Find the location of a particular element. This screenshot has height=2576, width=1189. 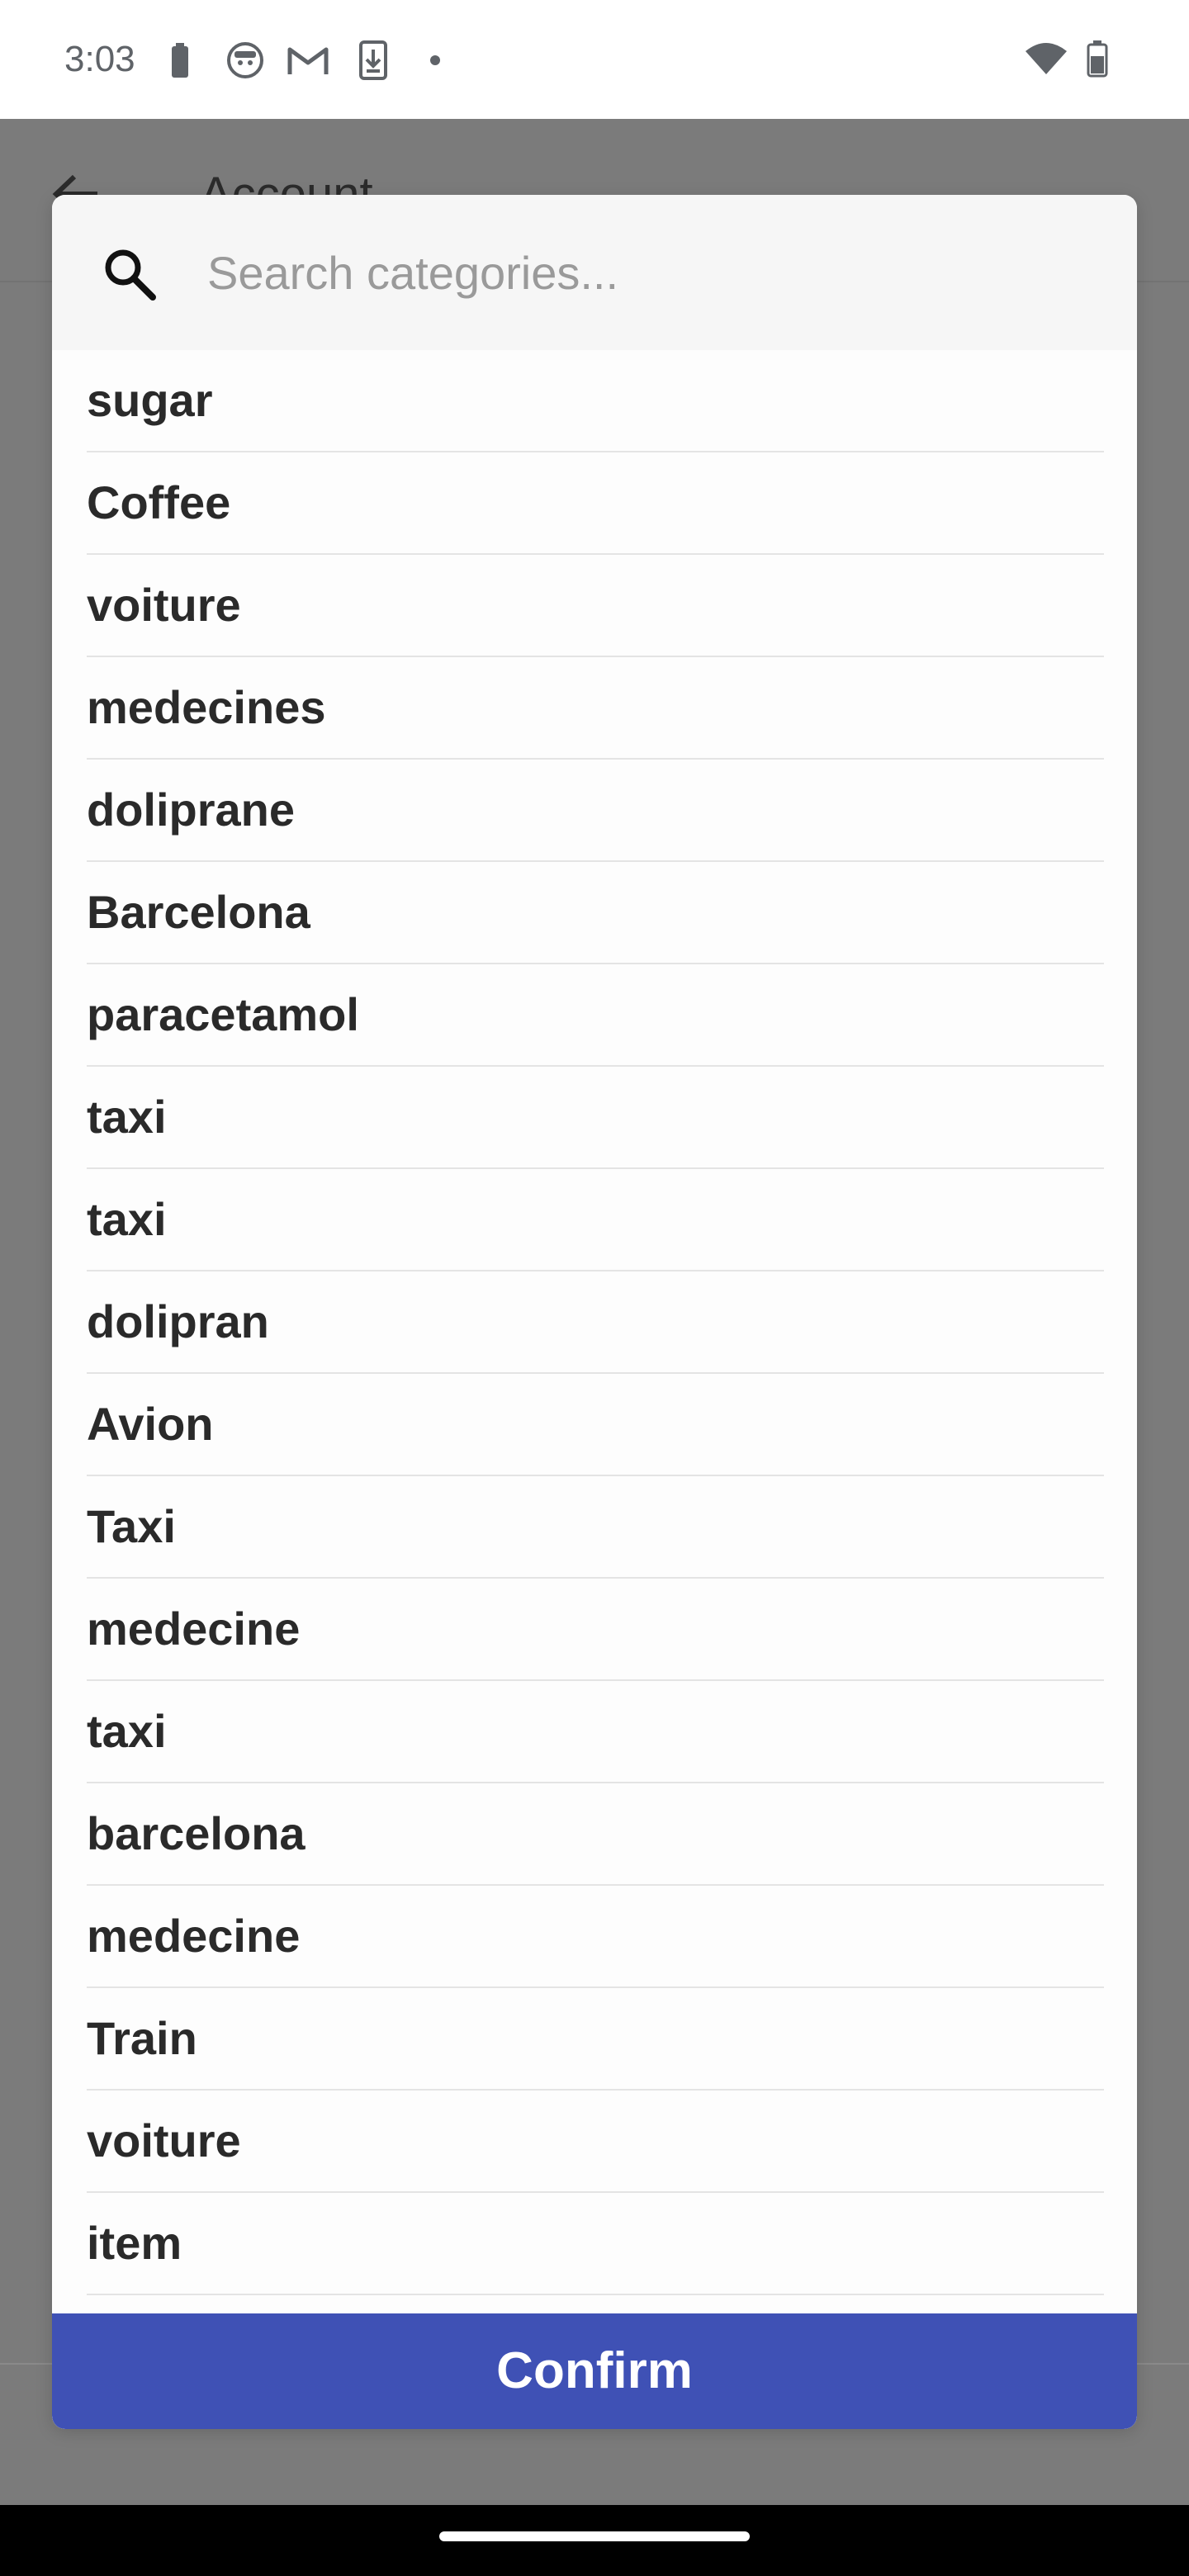

list-item: item is located at coordinates (595, 2244).